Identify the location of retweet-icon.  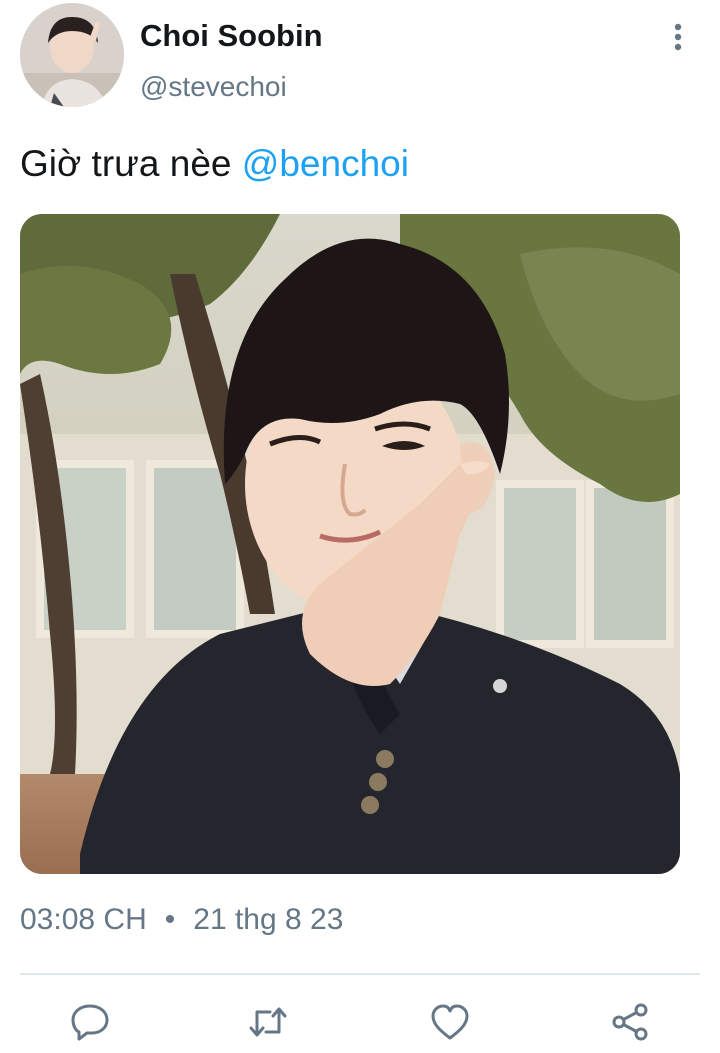
(268, 1022).